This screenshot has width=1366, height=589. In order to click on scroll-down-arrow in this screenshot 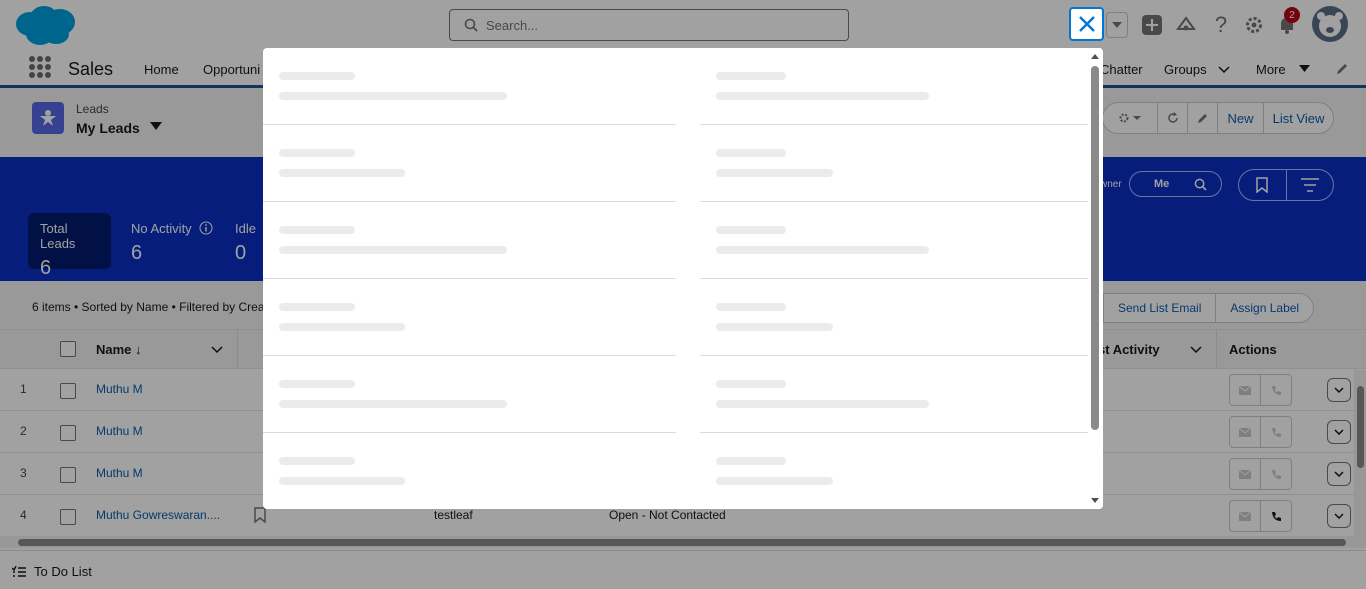, I will do `click(1095, 500)`.